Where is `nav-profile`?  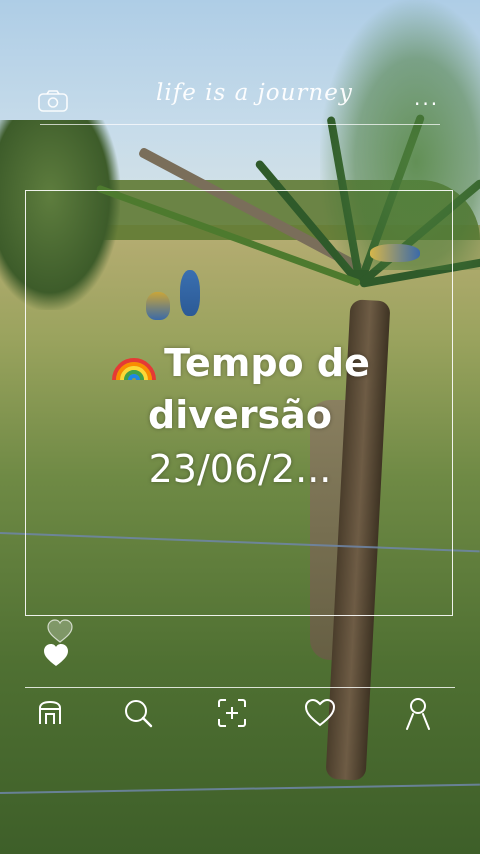 nav-profile is located at coordinates (418, 713).